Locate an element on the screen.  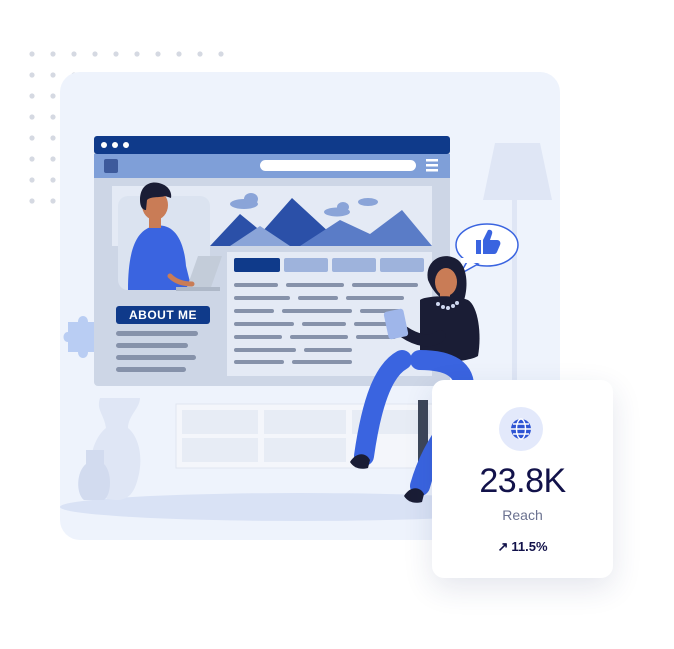
reach-change-value: 11.5% is located at coordinates (529, 546).